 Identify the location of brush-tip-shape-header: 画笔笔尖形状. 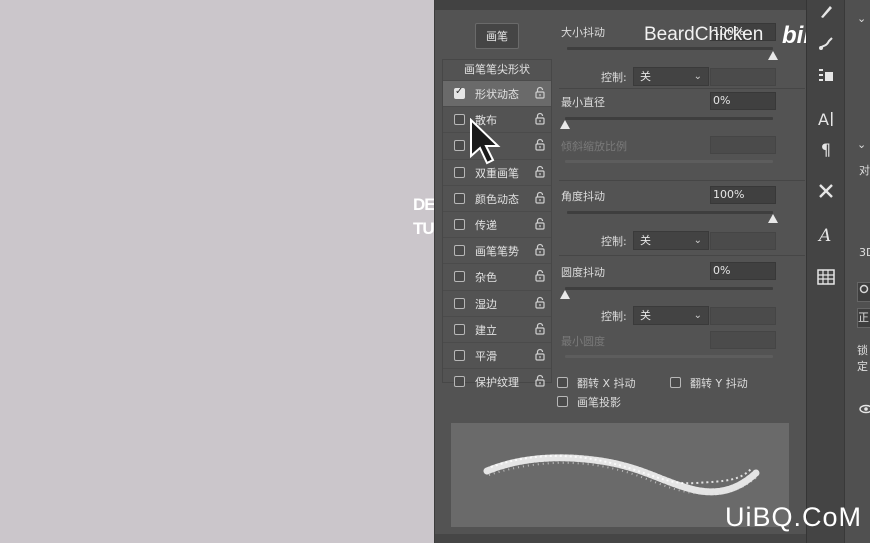
(497, 70).